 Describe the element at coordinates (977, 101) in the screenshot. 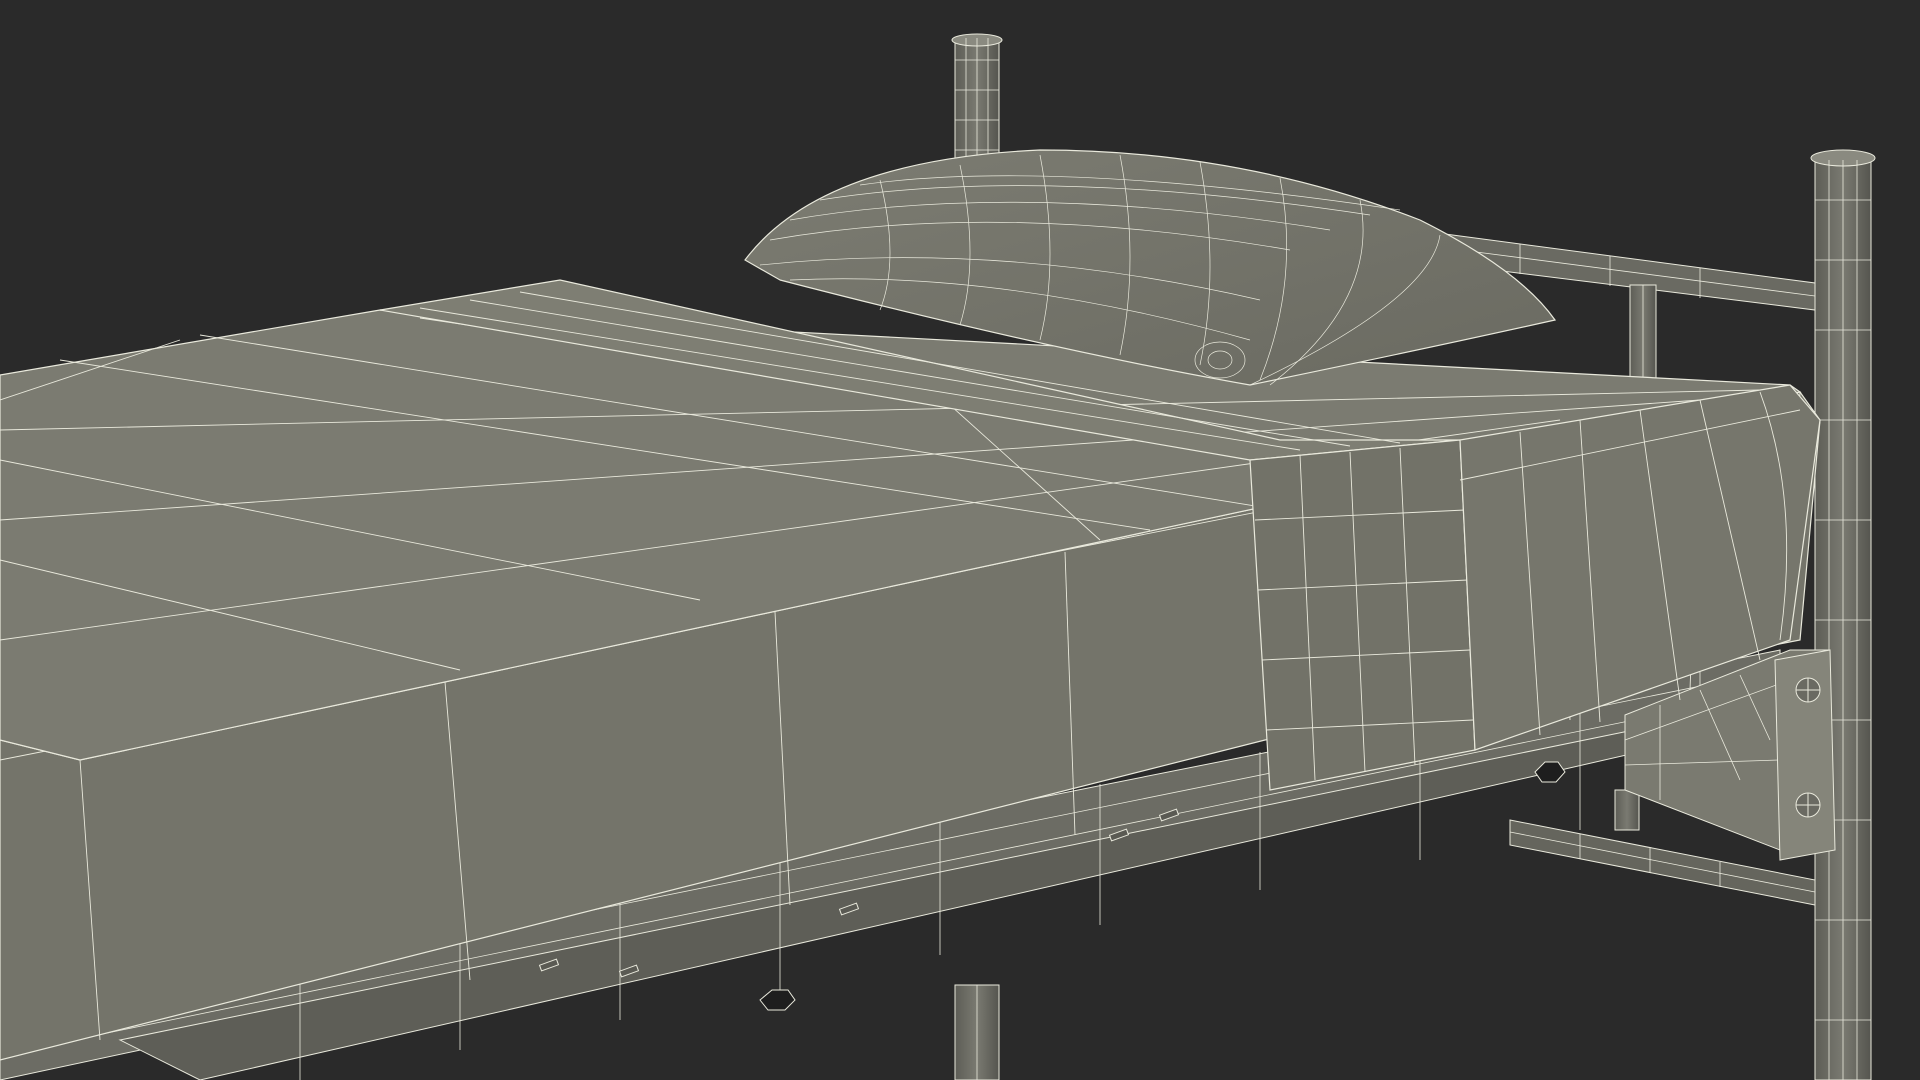

I see `headboard-post-back` at that location.